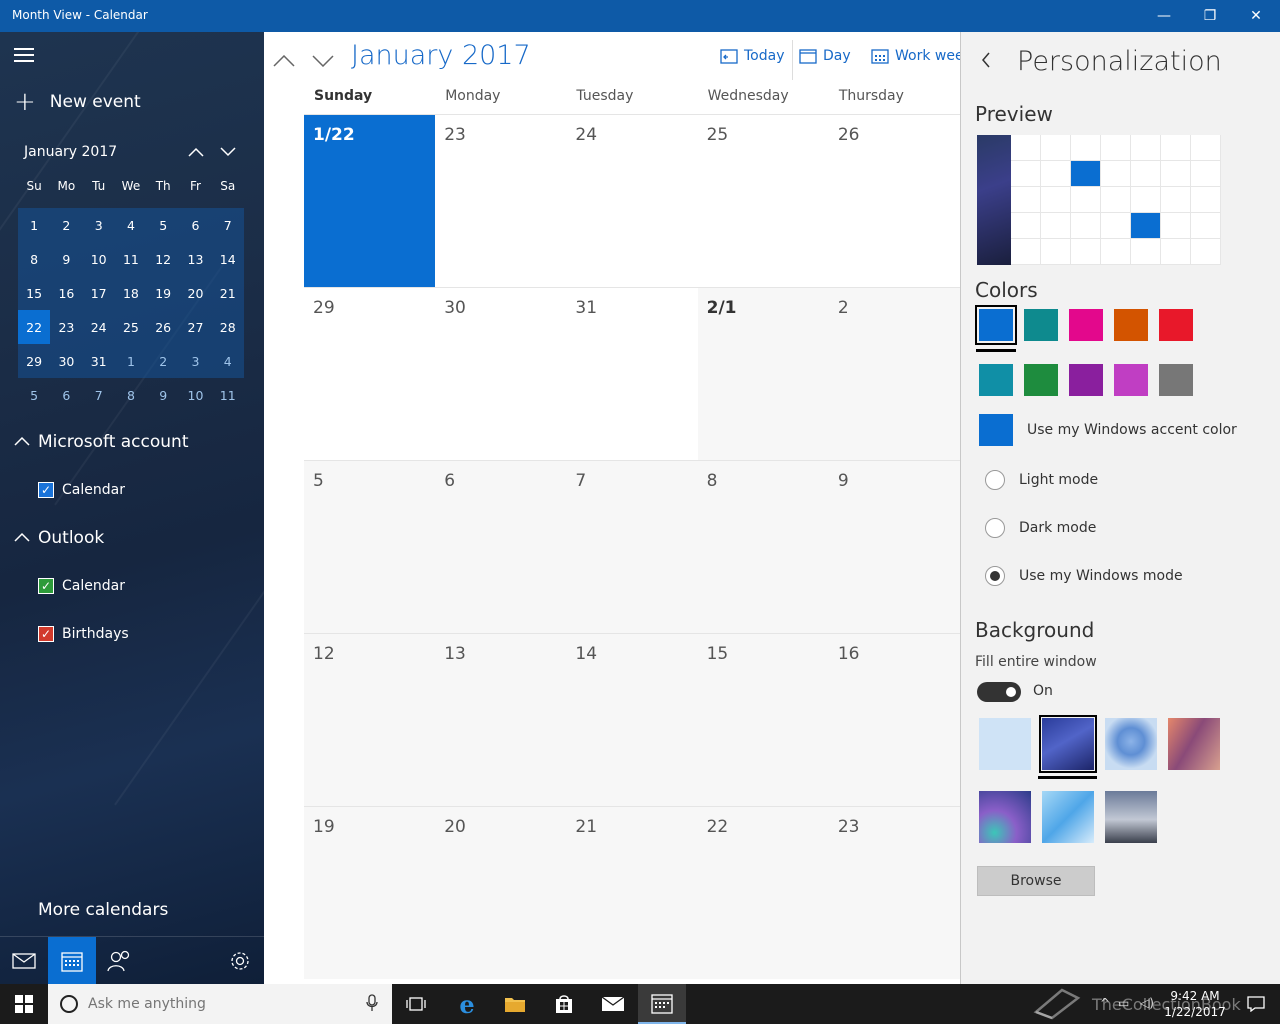 Image resolution: width=1280 pixels, height=1024 pixels. What do you see at coordinates (98, 361) in the screenshot?
I see `mini-day: 31` at bounding box center [98, 361].